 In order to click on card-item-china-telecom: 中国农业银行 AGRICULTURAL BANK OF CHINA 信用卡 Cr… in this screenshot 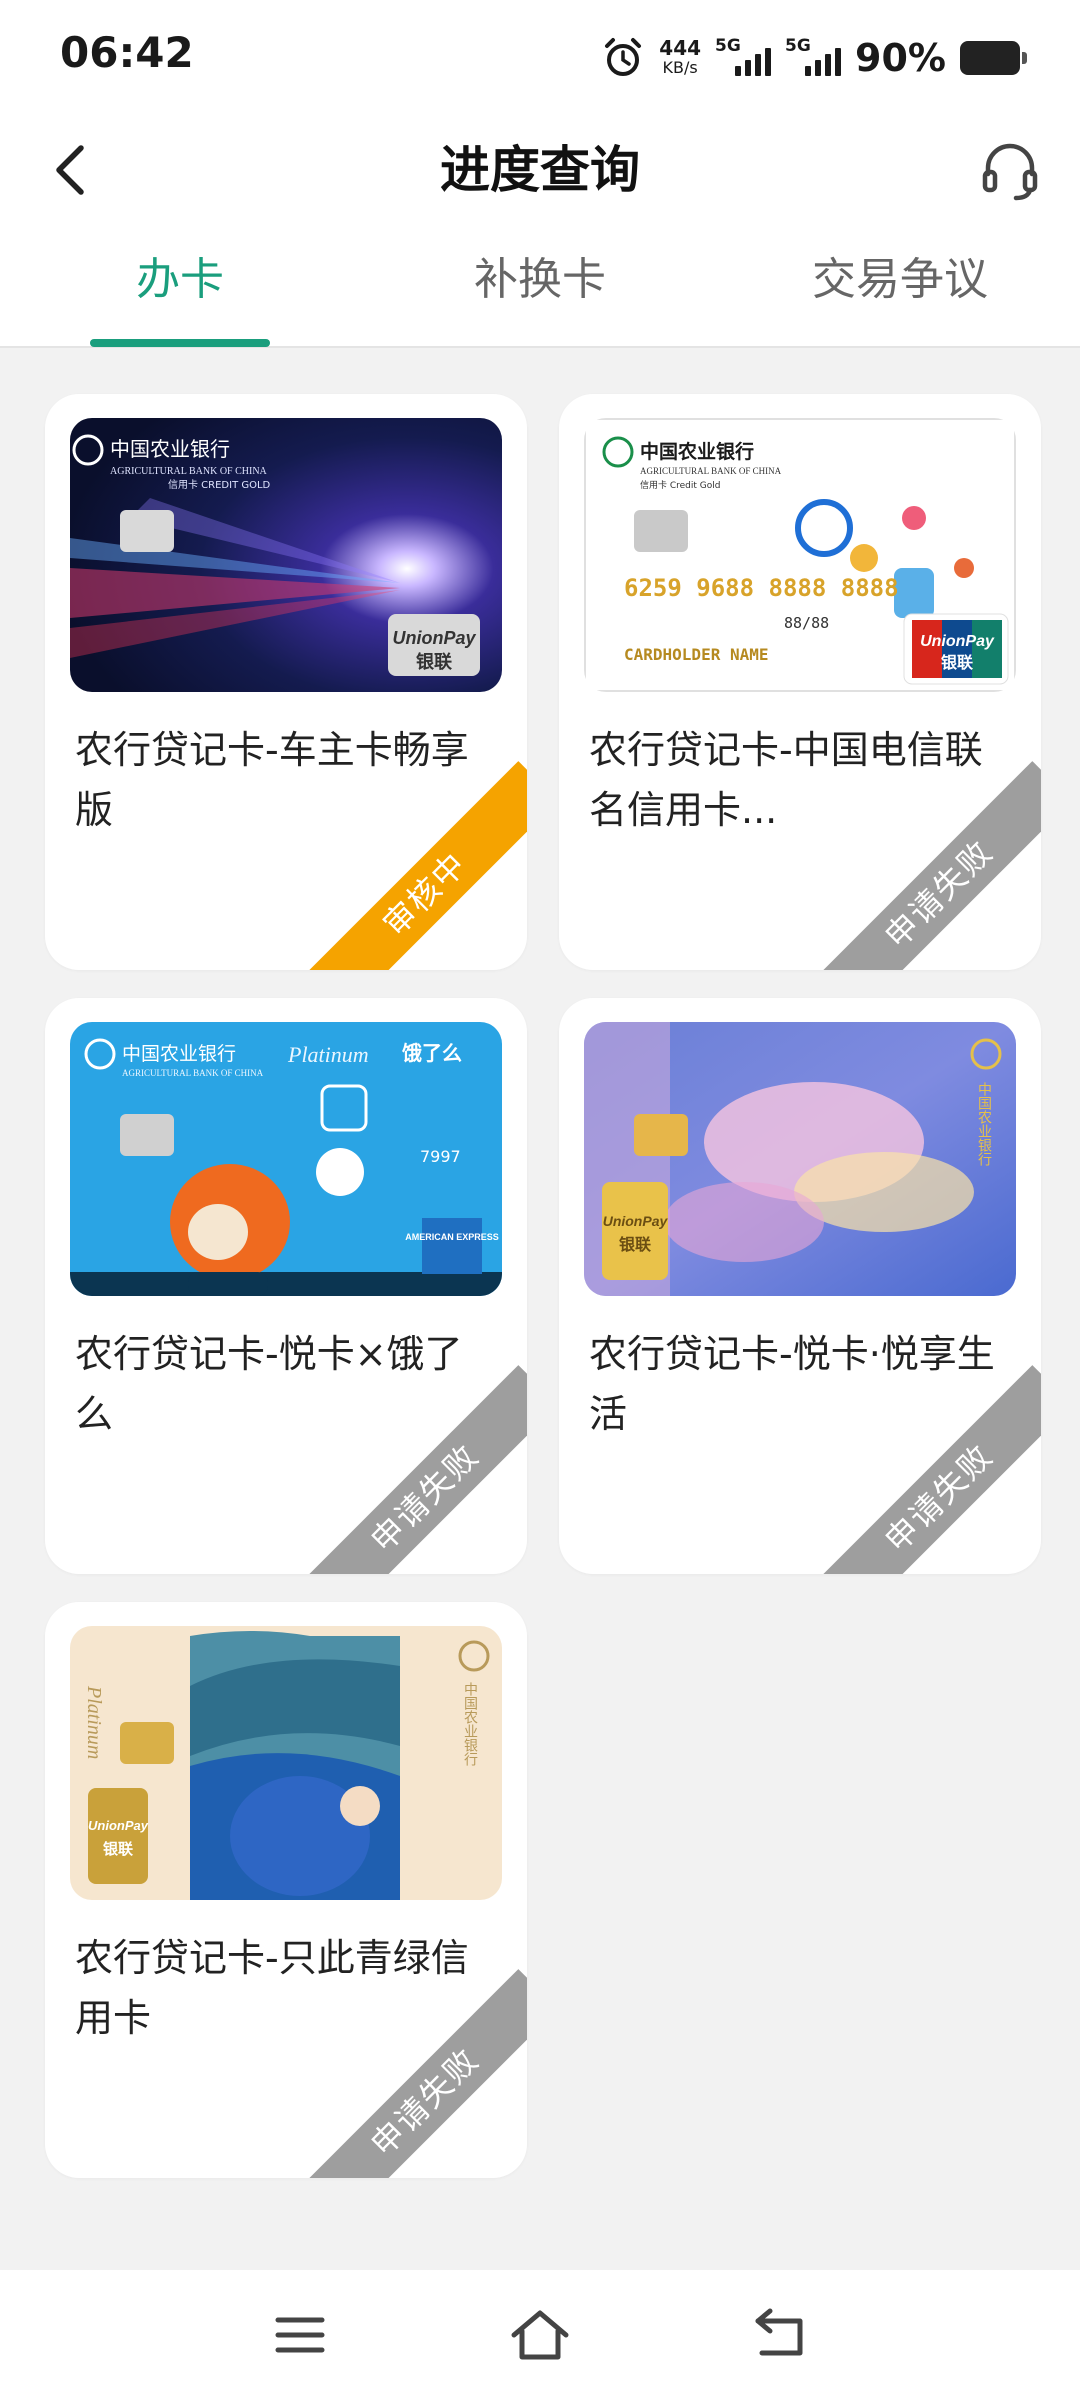, I will do `click(800, 682)`.